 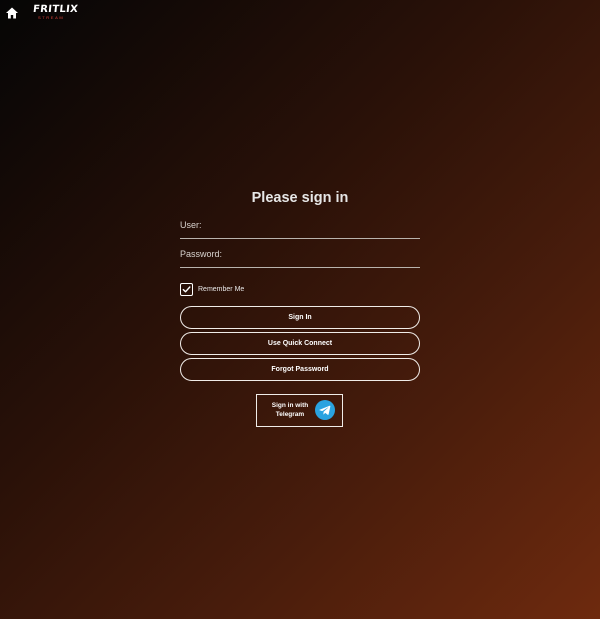 I want to click on telegram-label: Sign in with Telegram, so click(x=290, y=410).